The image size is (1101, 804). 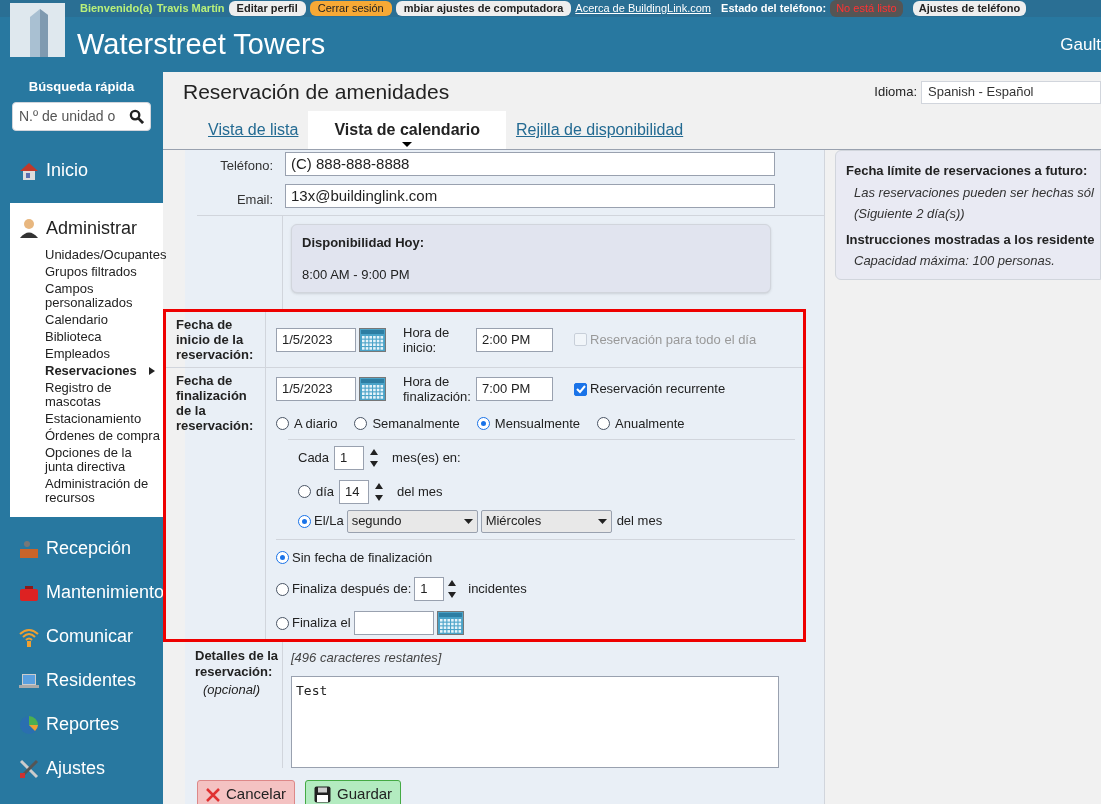 What do you see at coordinates (967, 171) in the screenshot?
I see `info-heading: Fecha límite de reservaciones a futuro:` at bounding box center [967, 171].